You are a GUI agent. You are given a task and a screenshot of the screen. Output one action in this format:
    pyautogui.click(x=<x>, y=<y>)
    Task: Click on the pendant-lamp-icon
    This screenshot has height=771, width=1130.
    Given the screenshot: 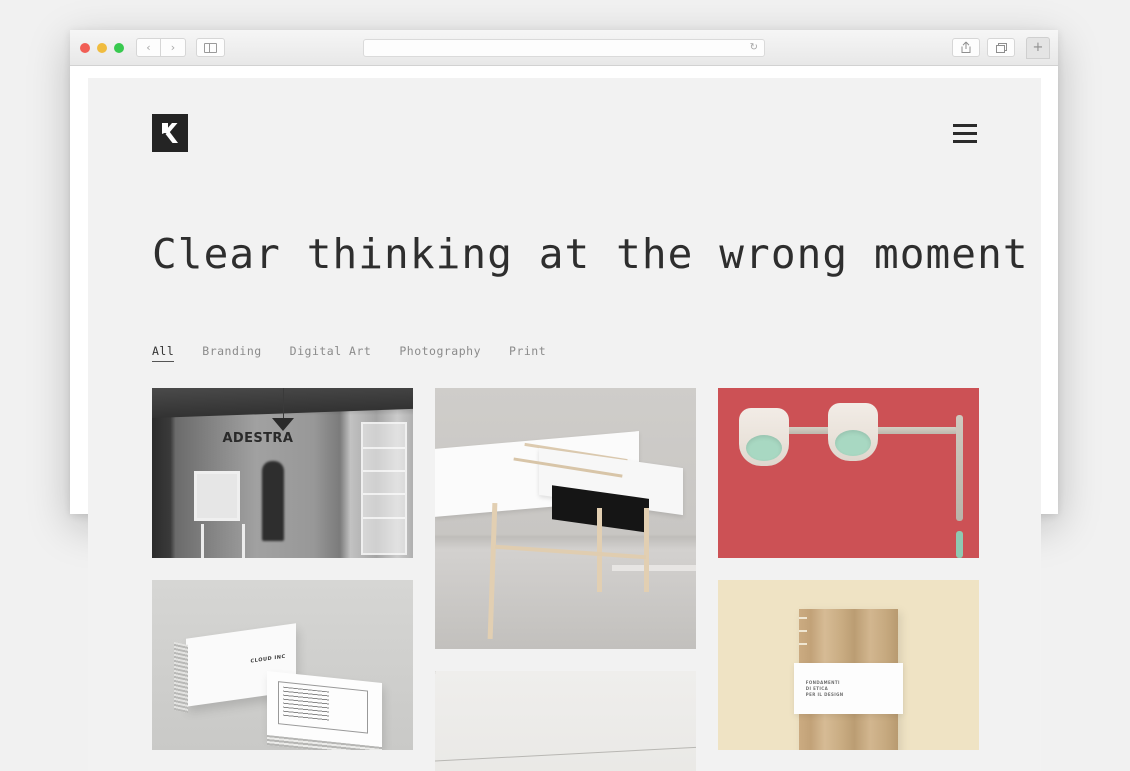 What is the action you would take?
    pyautogui.click(x=282, y=424)
    